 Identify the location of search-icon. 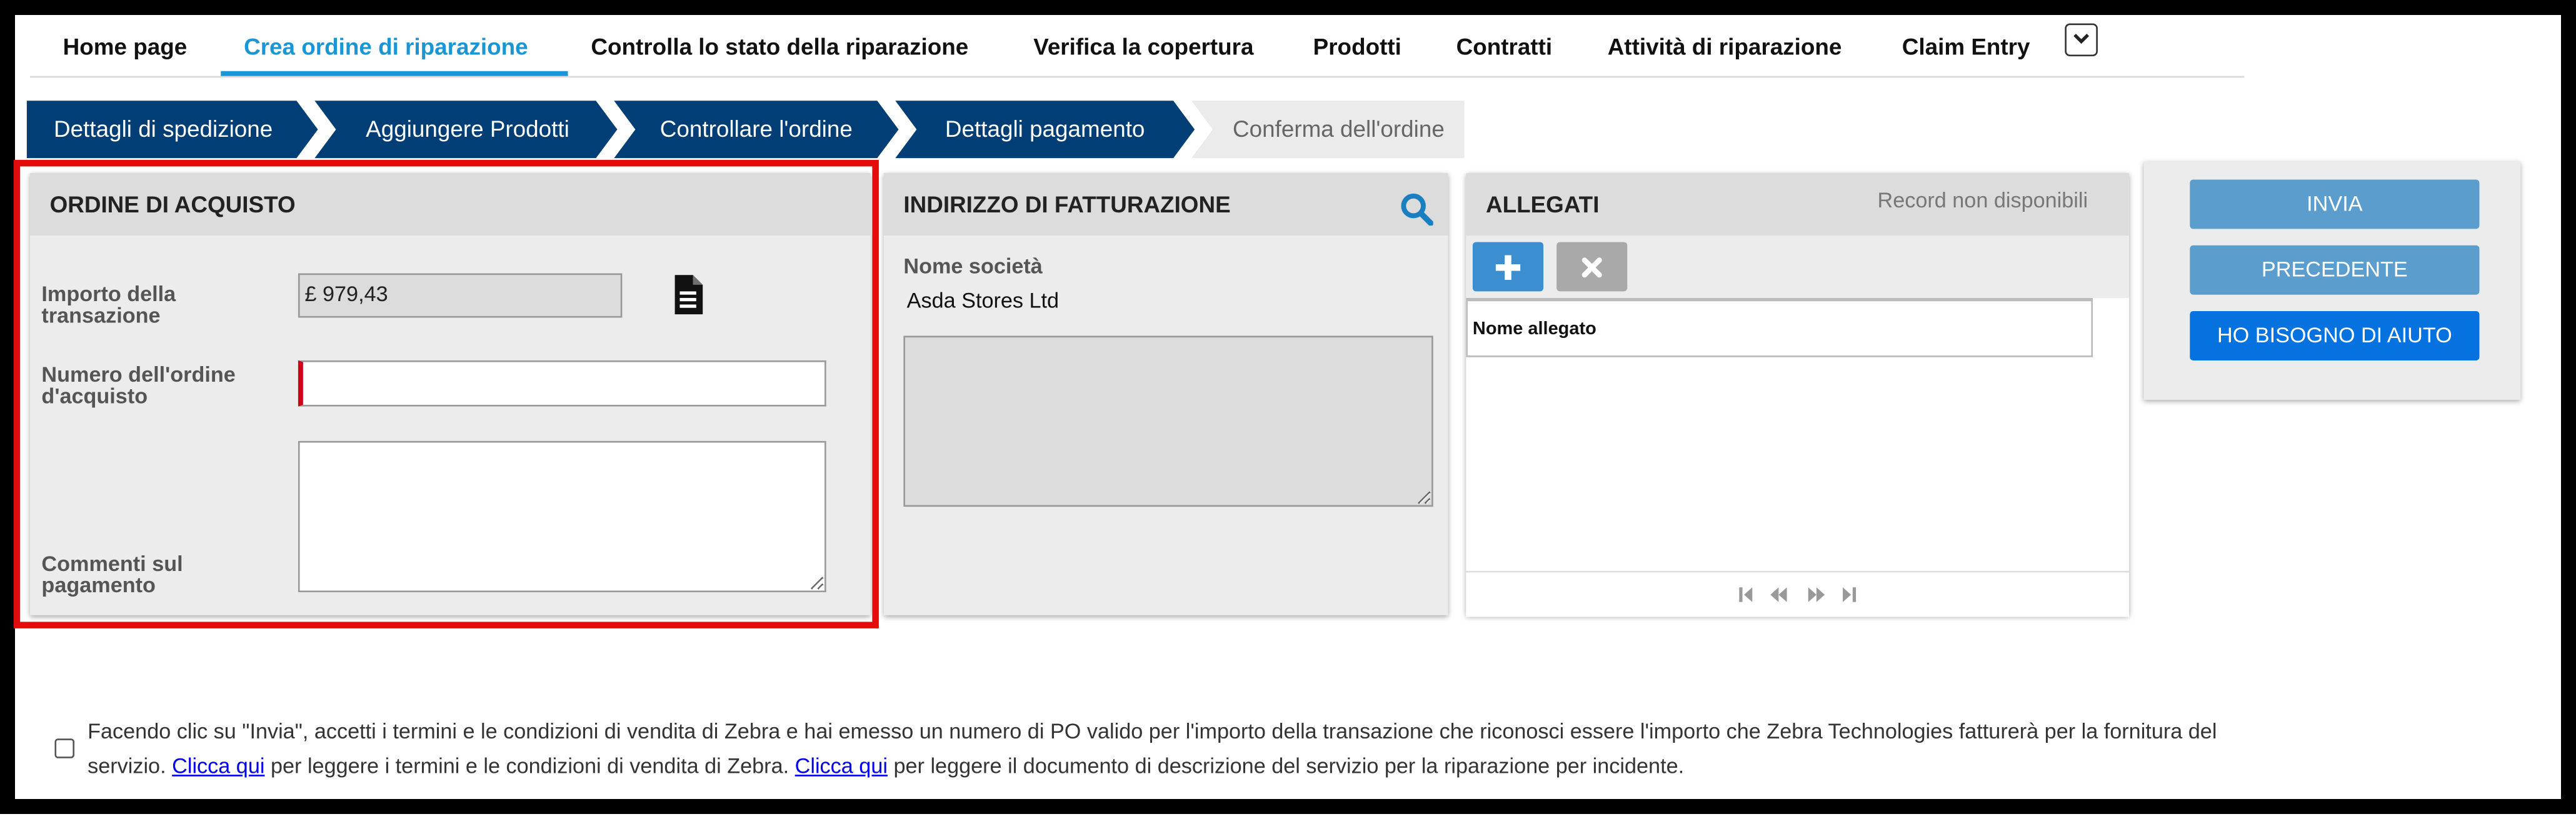
(1416, 209).